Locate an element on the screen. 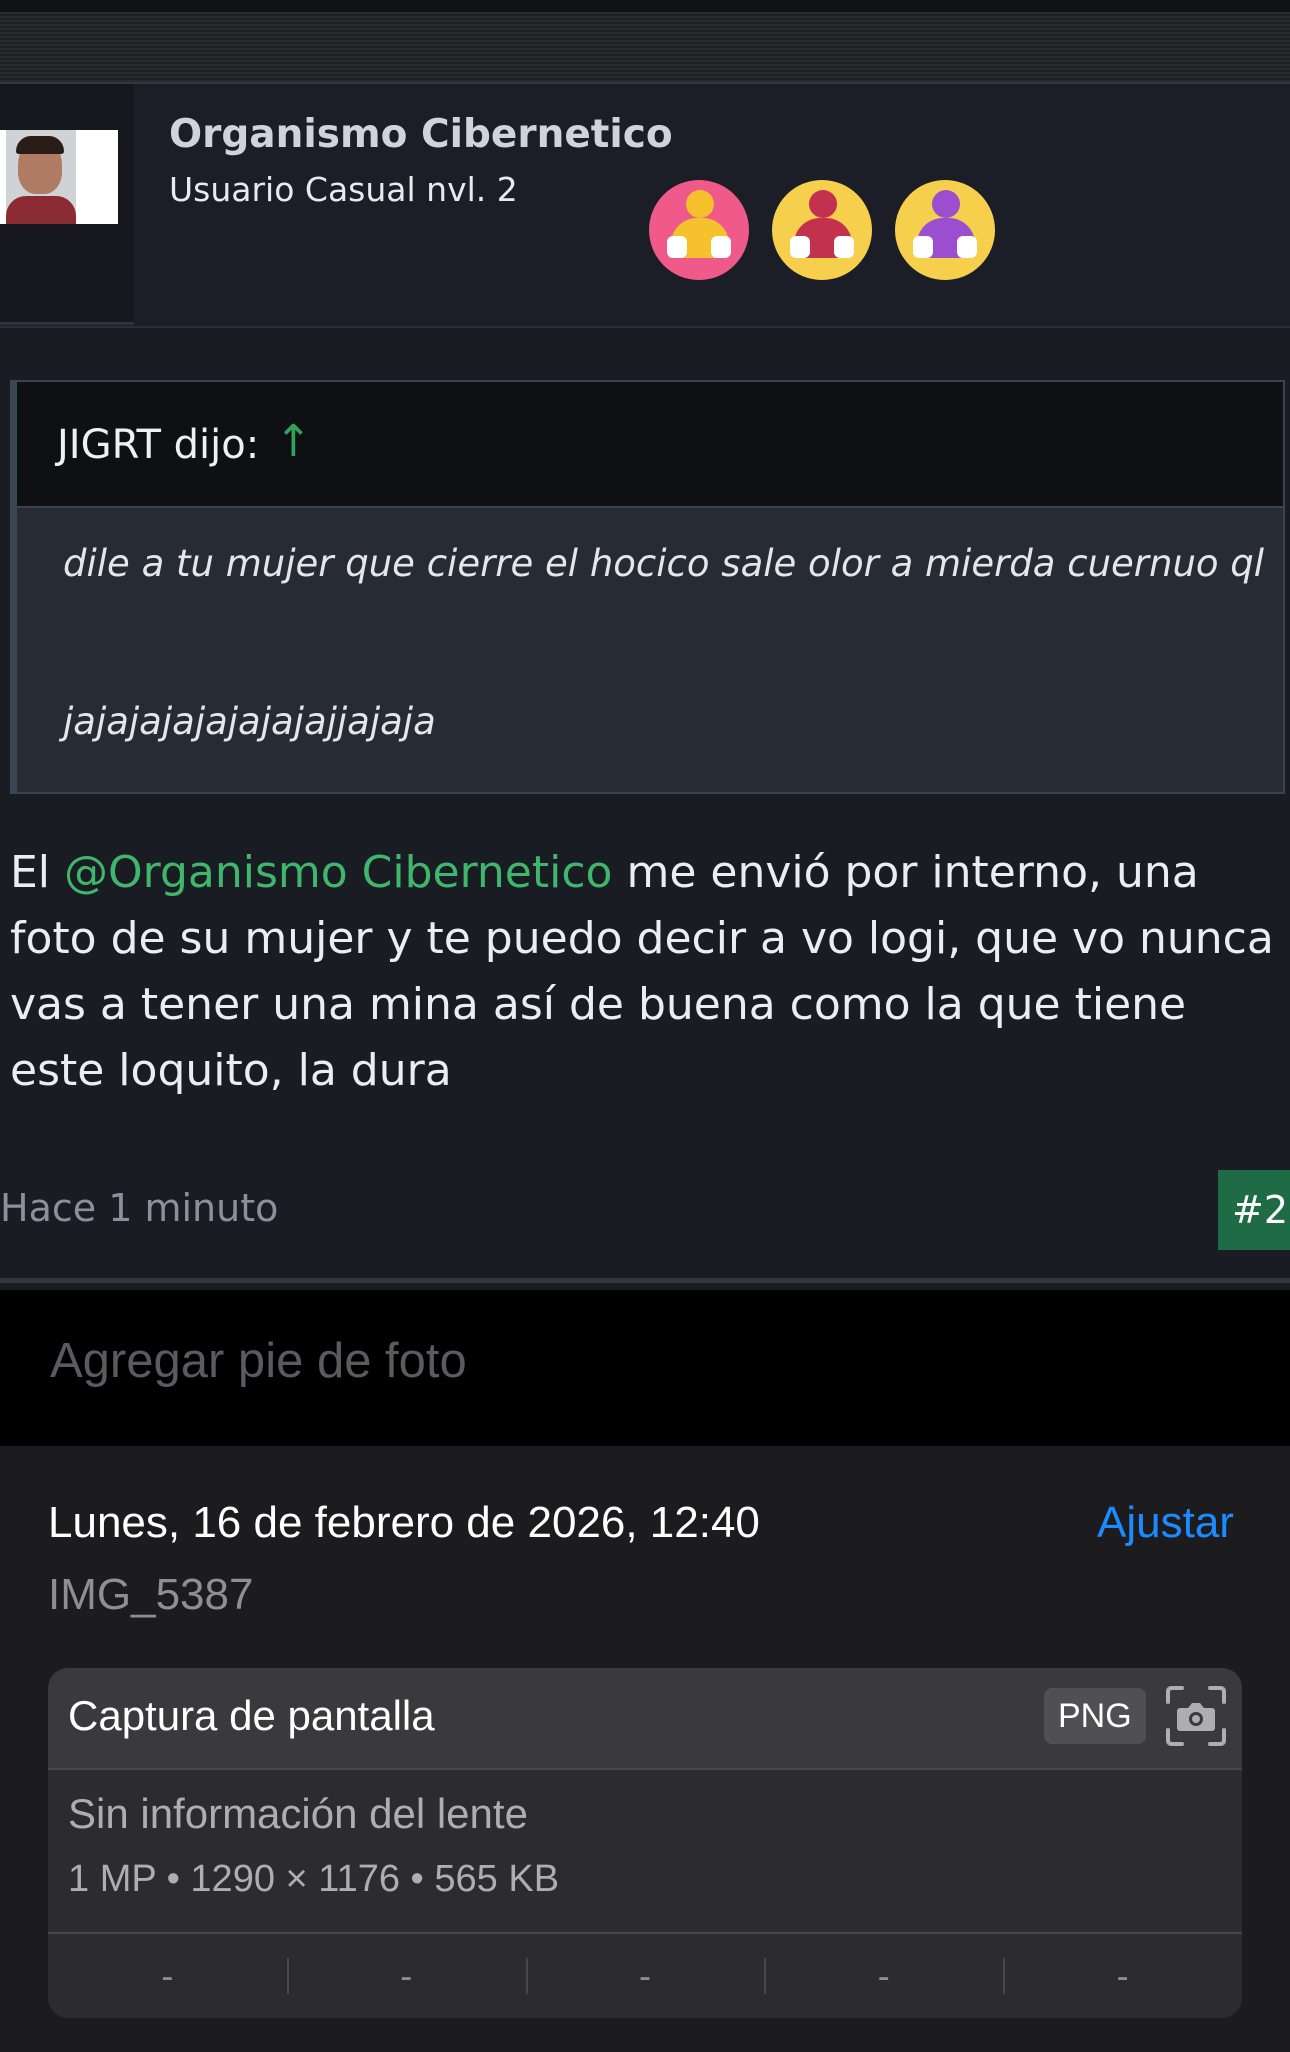 This screenshot has height=2052, width=1290. exif-iso: - is located at coordinates (167, 1975).